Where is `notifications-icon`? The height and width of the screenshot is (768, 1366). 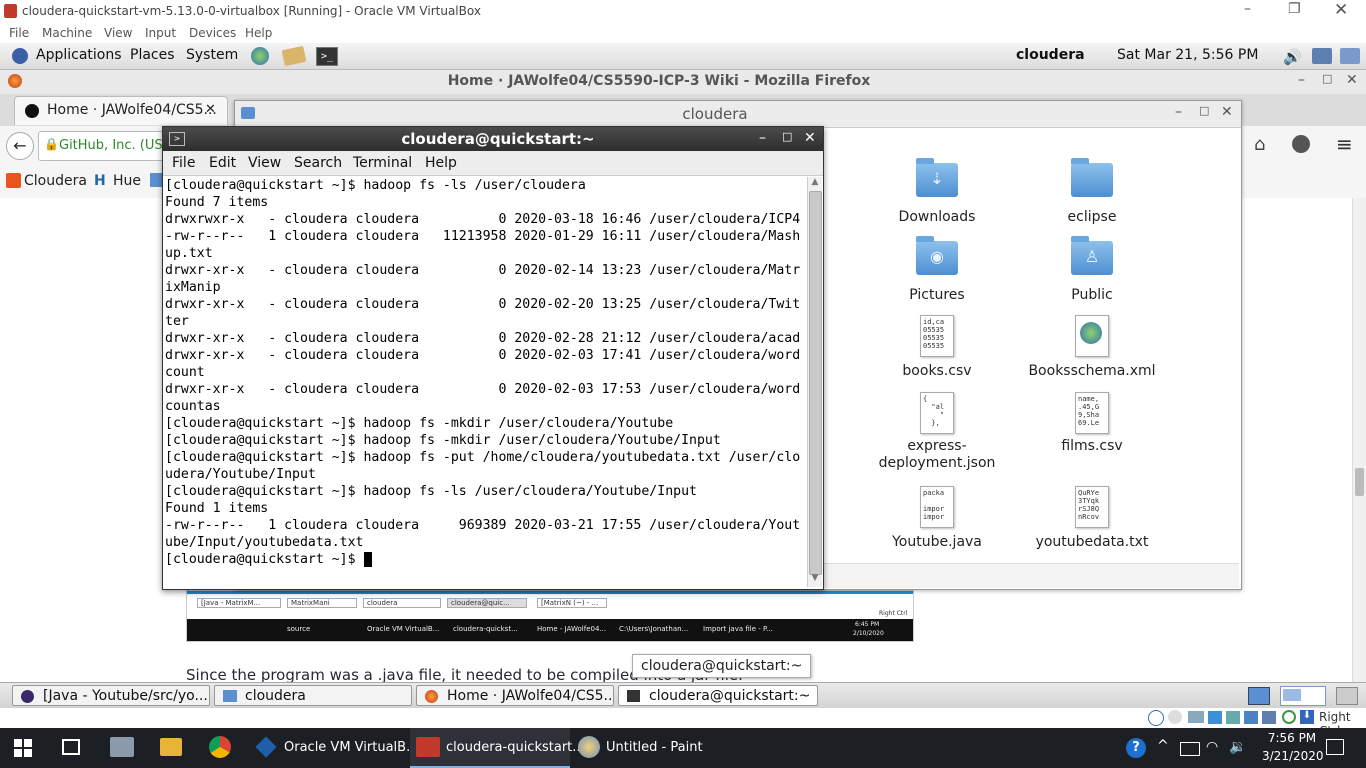 notifications-icon is located at coordinates (1335, 747).